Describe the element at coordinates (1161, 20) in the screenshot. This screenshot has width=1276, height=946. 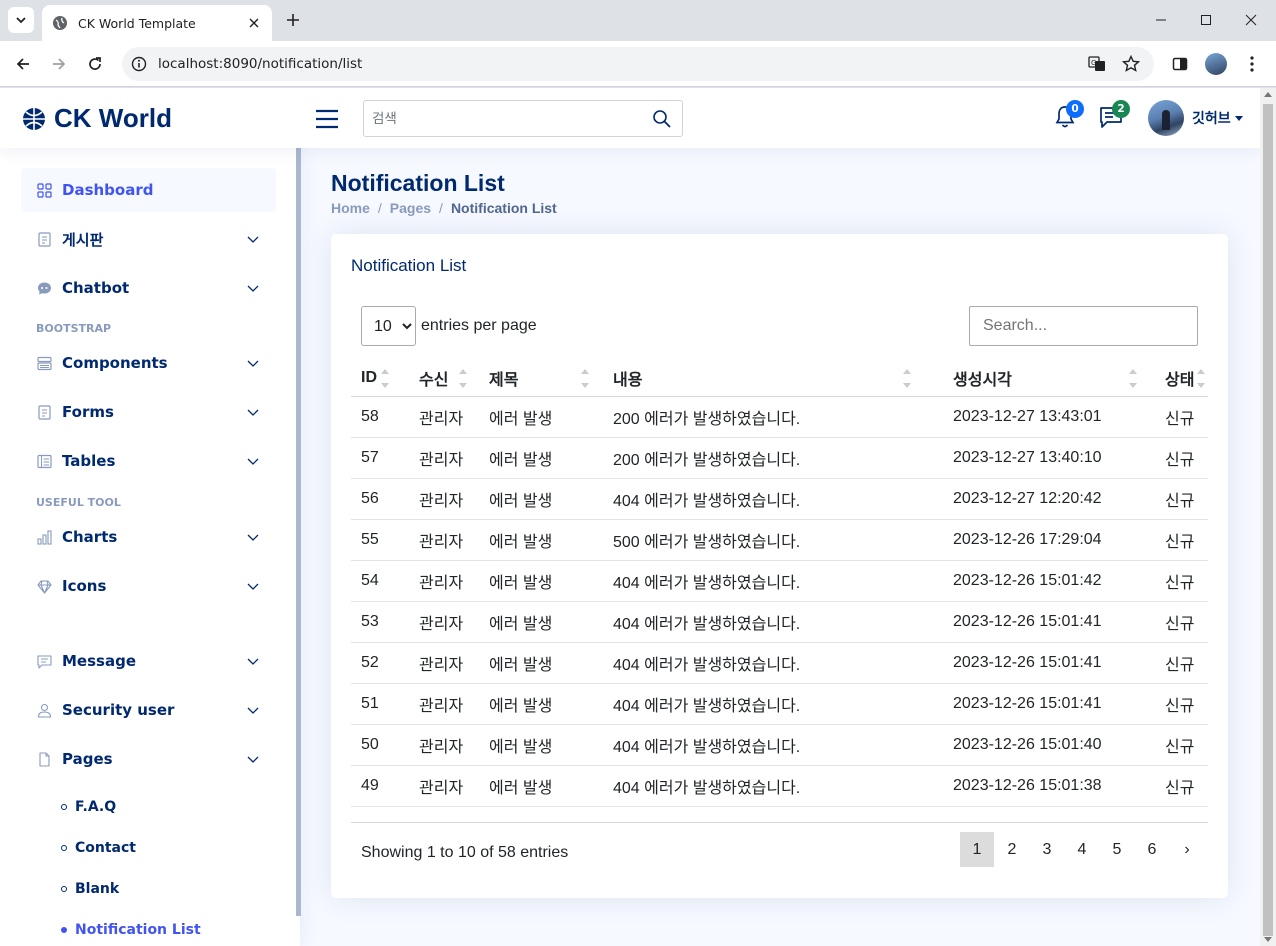
I see `minimize-button` at that location.